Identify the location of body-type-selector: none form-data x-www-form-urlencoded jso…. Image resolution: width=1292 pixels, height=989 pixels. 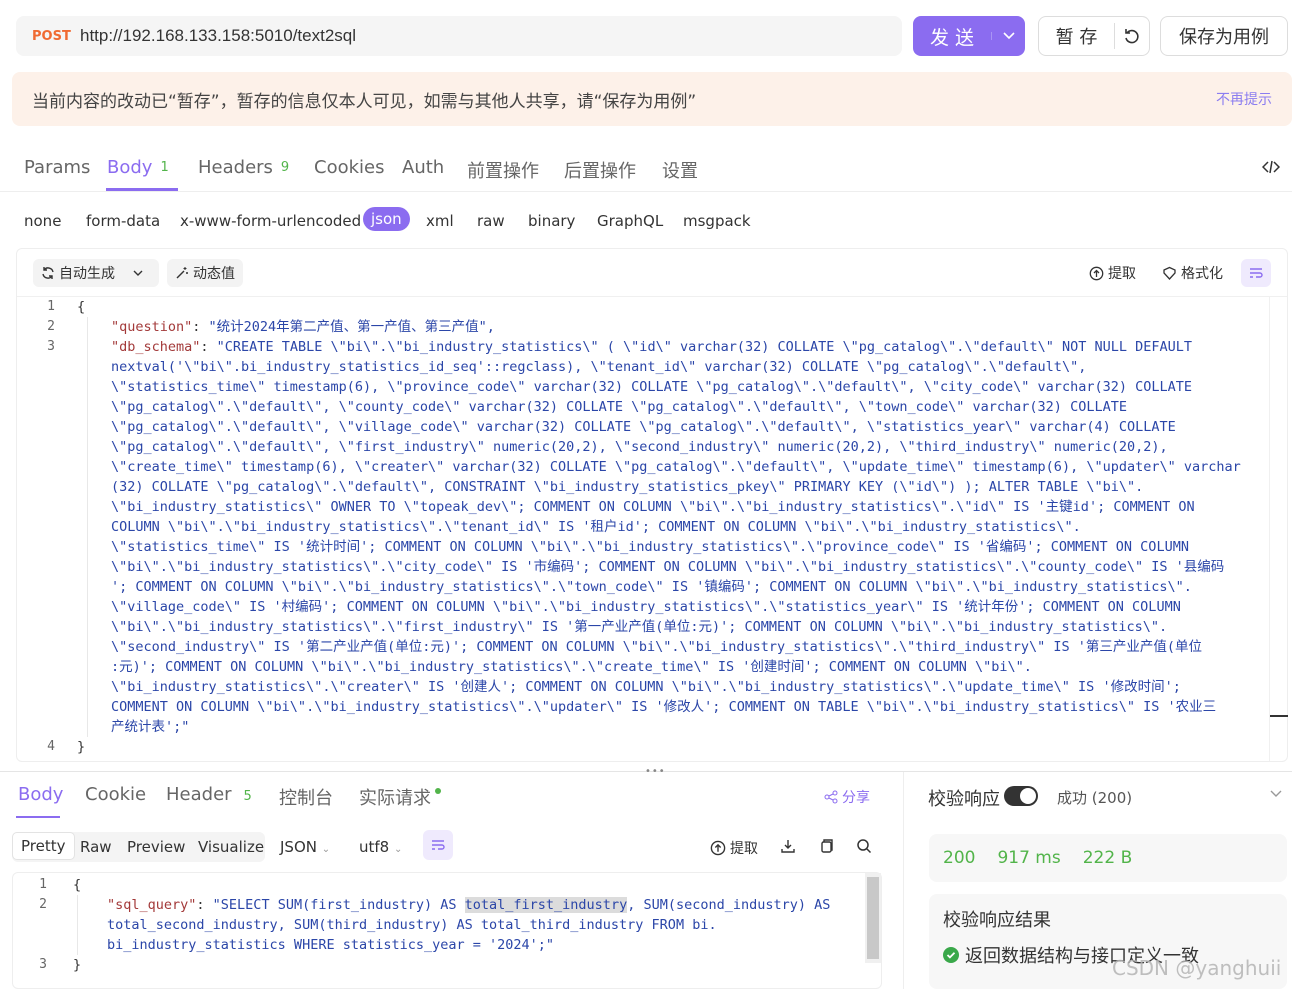
(400, 220).